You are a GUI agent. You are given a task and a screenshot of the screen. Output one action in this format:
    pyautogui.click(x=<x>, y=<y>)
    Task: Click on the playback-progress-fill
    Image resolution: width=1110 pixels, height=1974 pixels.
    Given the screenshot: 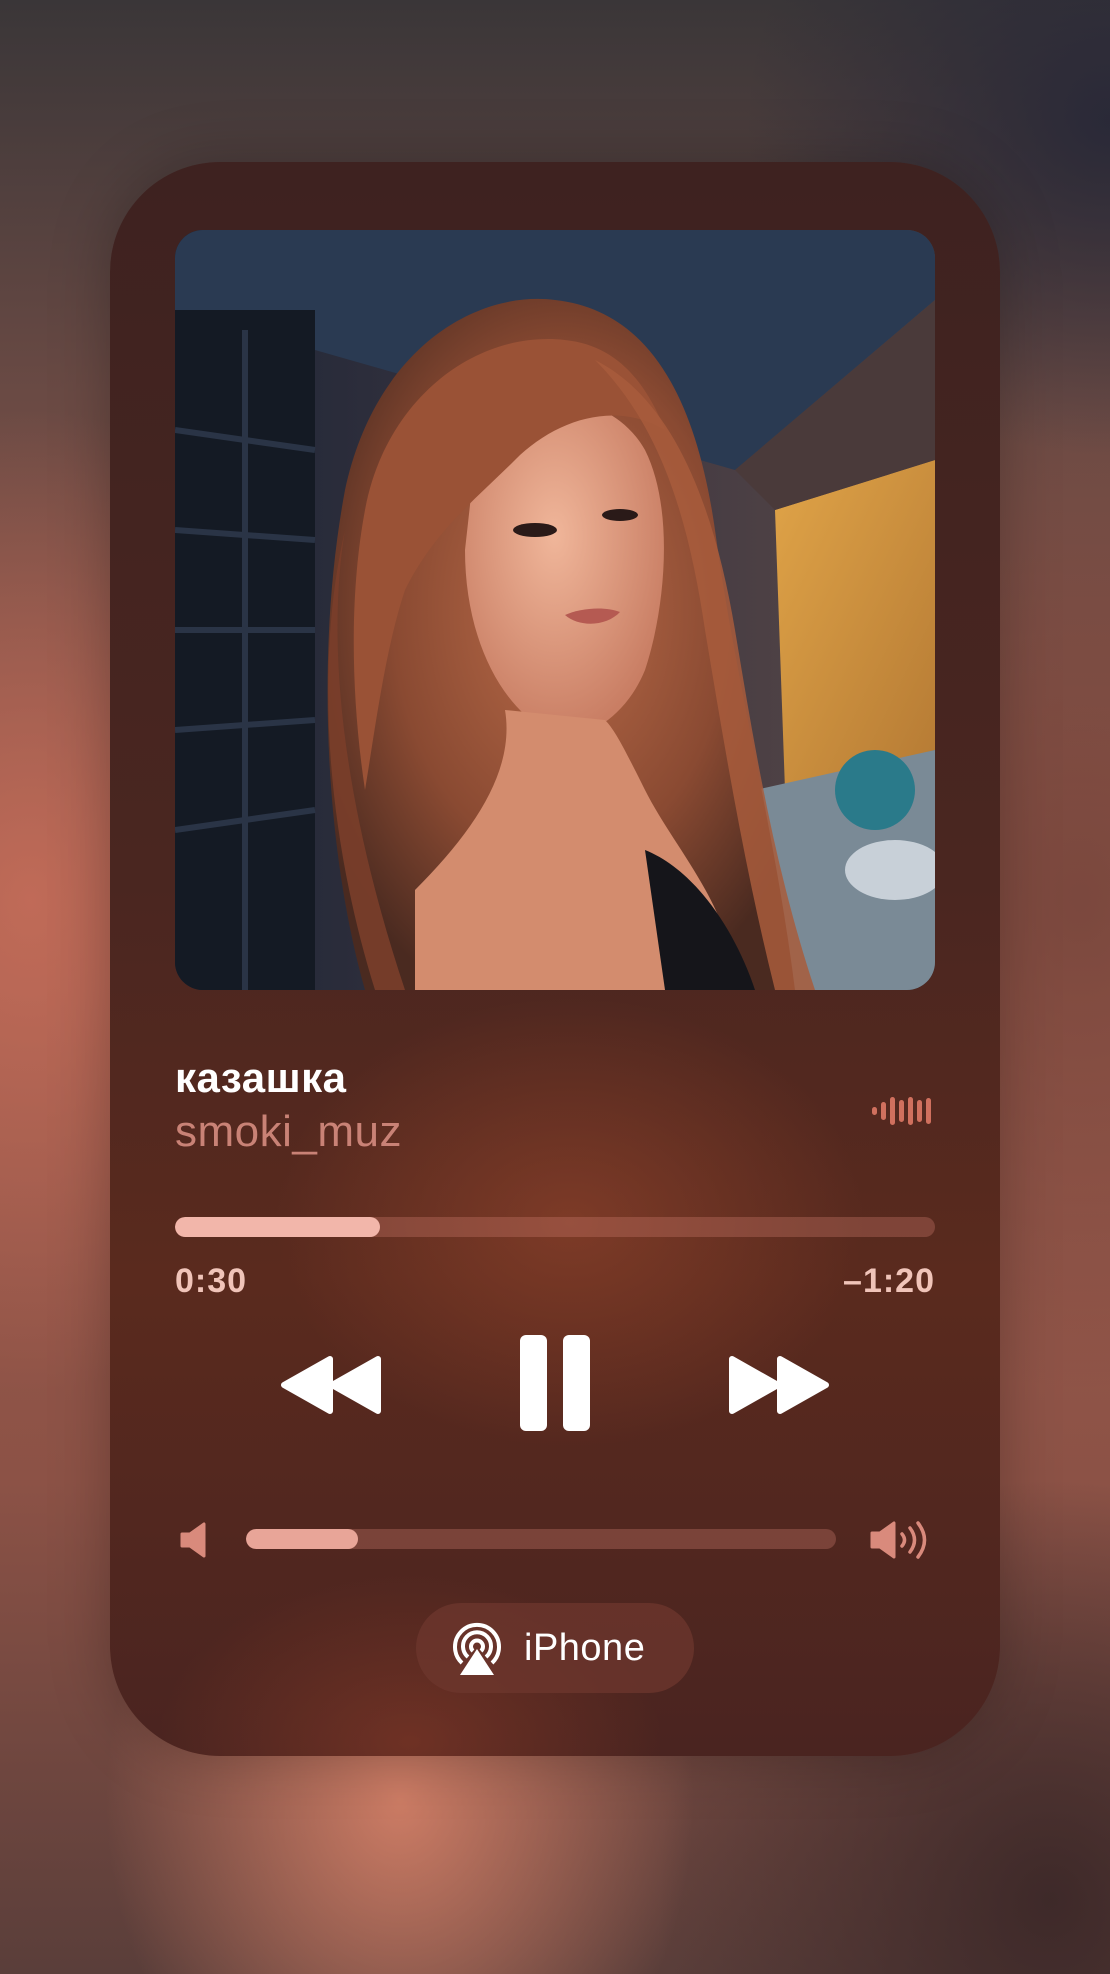 What is the action you would take?
    pyautogui.click(x=278, y=1227)
    